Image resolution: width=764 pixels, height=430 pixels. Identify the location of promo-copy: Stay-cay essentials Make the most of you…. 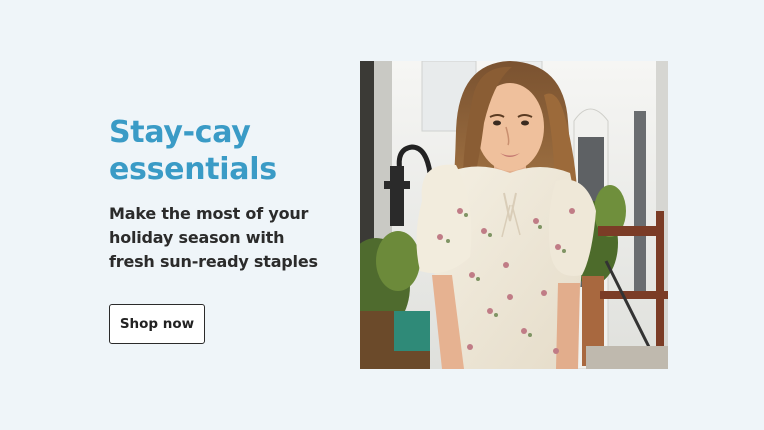
(219, 194).